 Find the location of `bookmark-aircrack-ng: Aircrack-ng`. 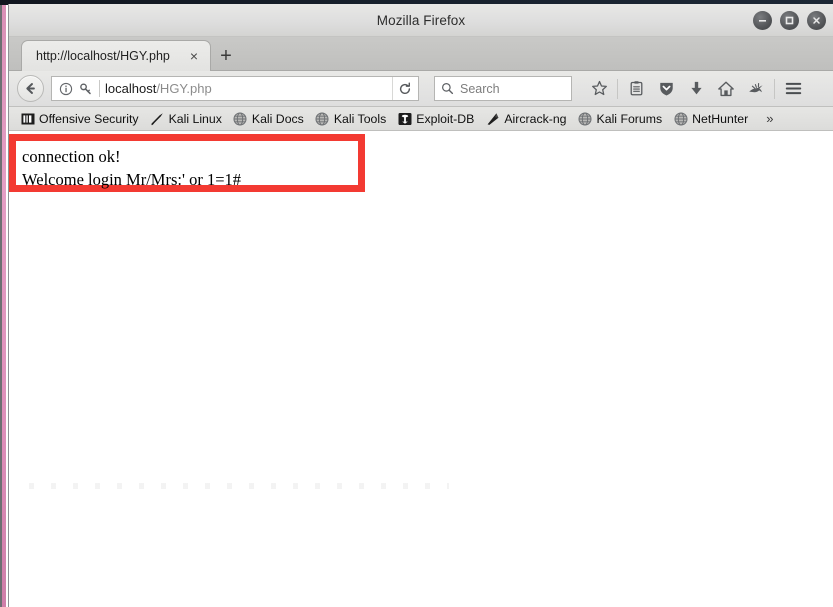

bookmark-aircrack-ng: Aircrack-ng is located at coordinates (525, 118).